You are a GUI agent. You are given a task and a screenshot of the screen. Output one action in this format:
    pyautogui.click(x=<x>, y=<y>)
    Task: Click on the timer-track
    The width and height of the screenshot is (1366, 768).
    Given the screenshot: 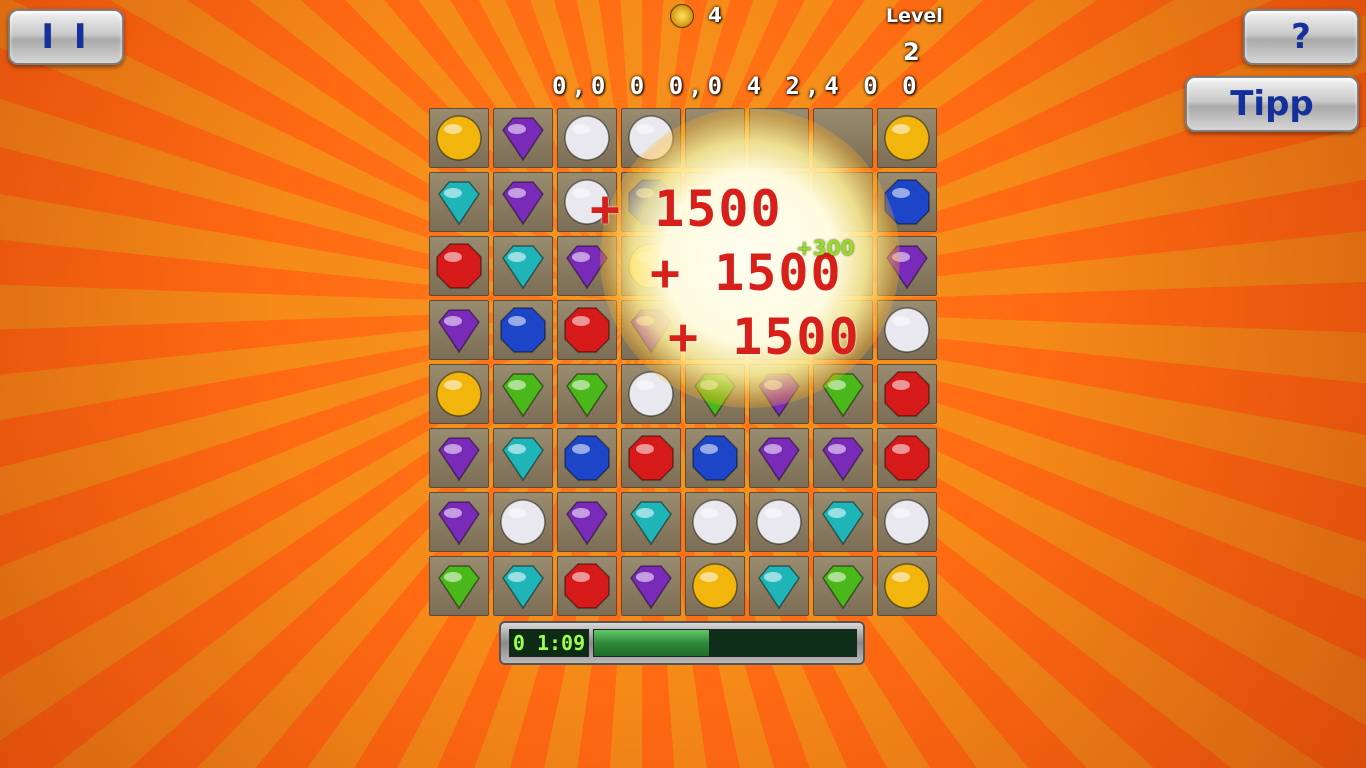 What is the action you would take?
    pyautogui.click(x=725, y=643)
    